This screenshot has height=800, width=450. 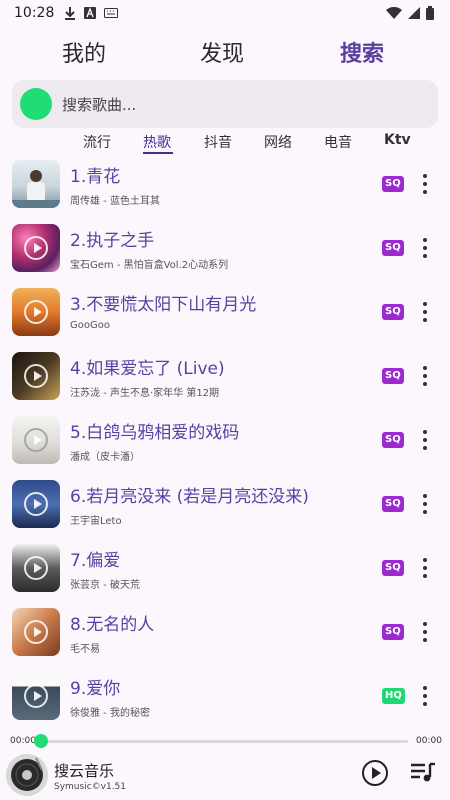 What do you see at coordinates (97, 142) in the screenshot?
I see `category-tab-pop: 流行` at bounding box center [97, 142].